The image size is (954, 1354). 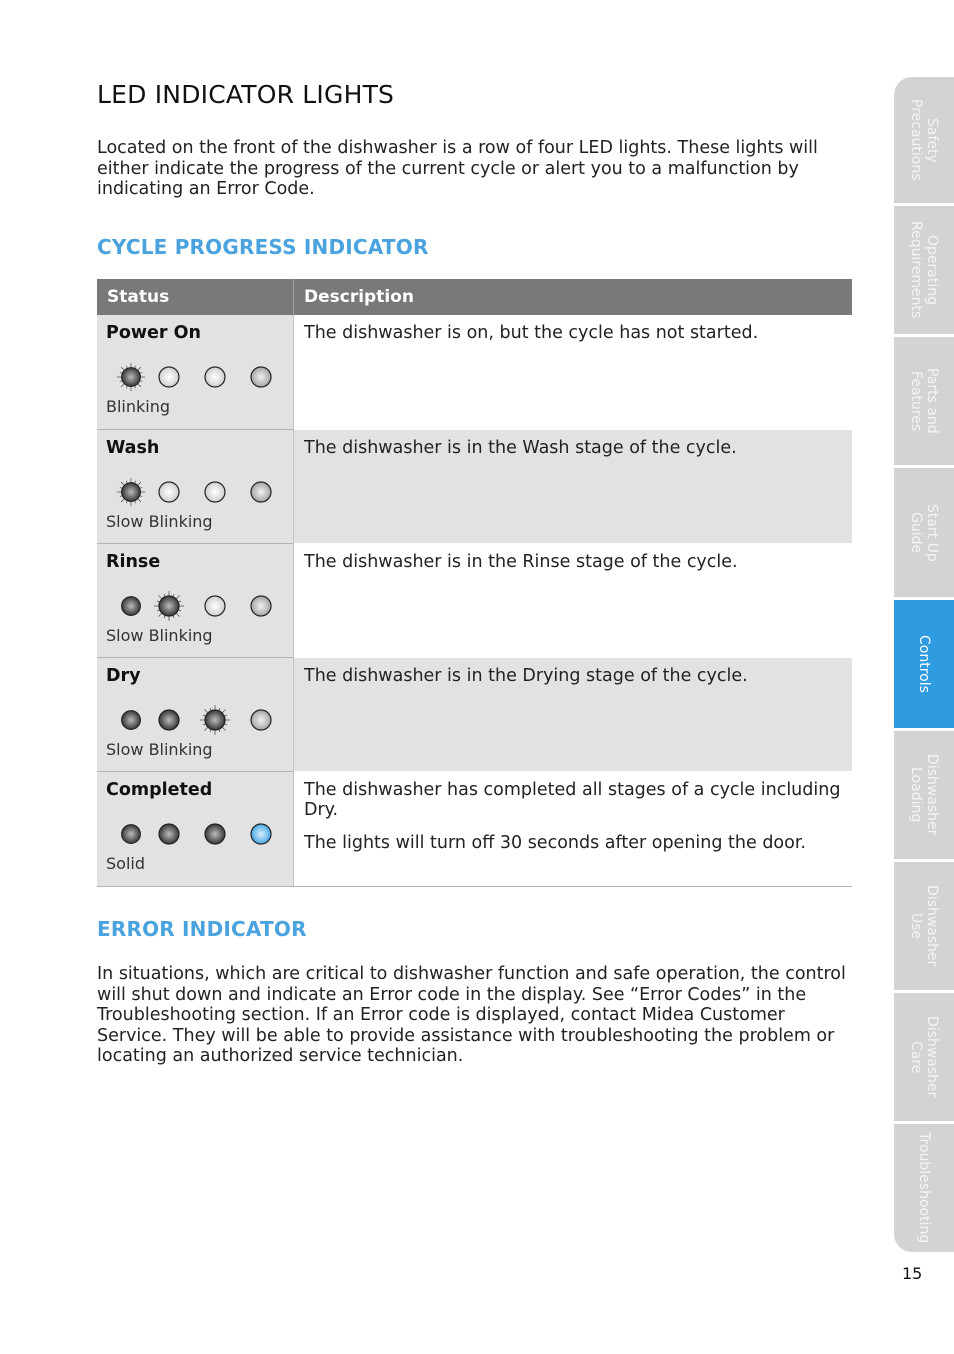 I want to click on tab-dishwasher-loading: Dishwasher Loading, so click(x=924, y=795).